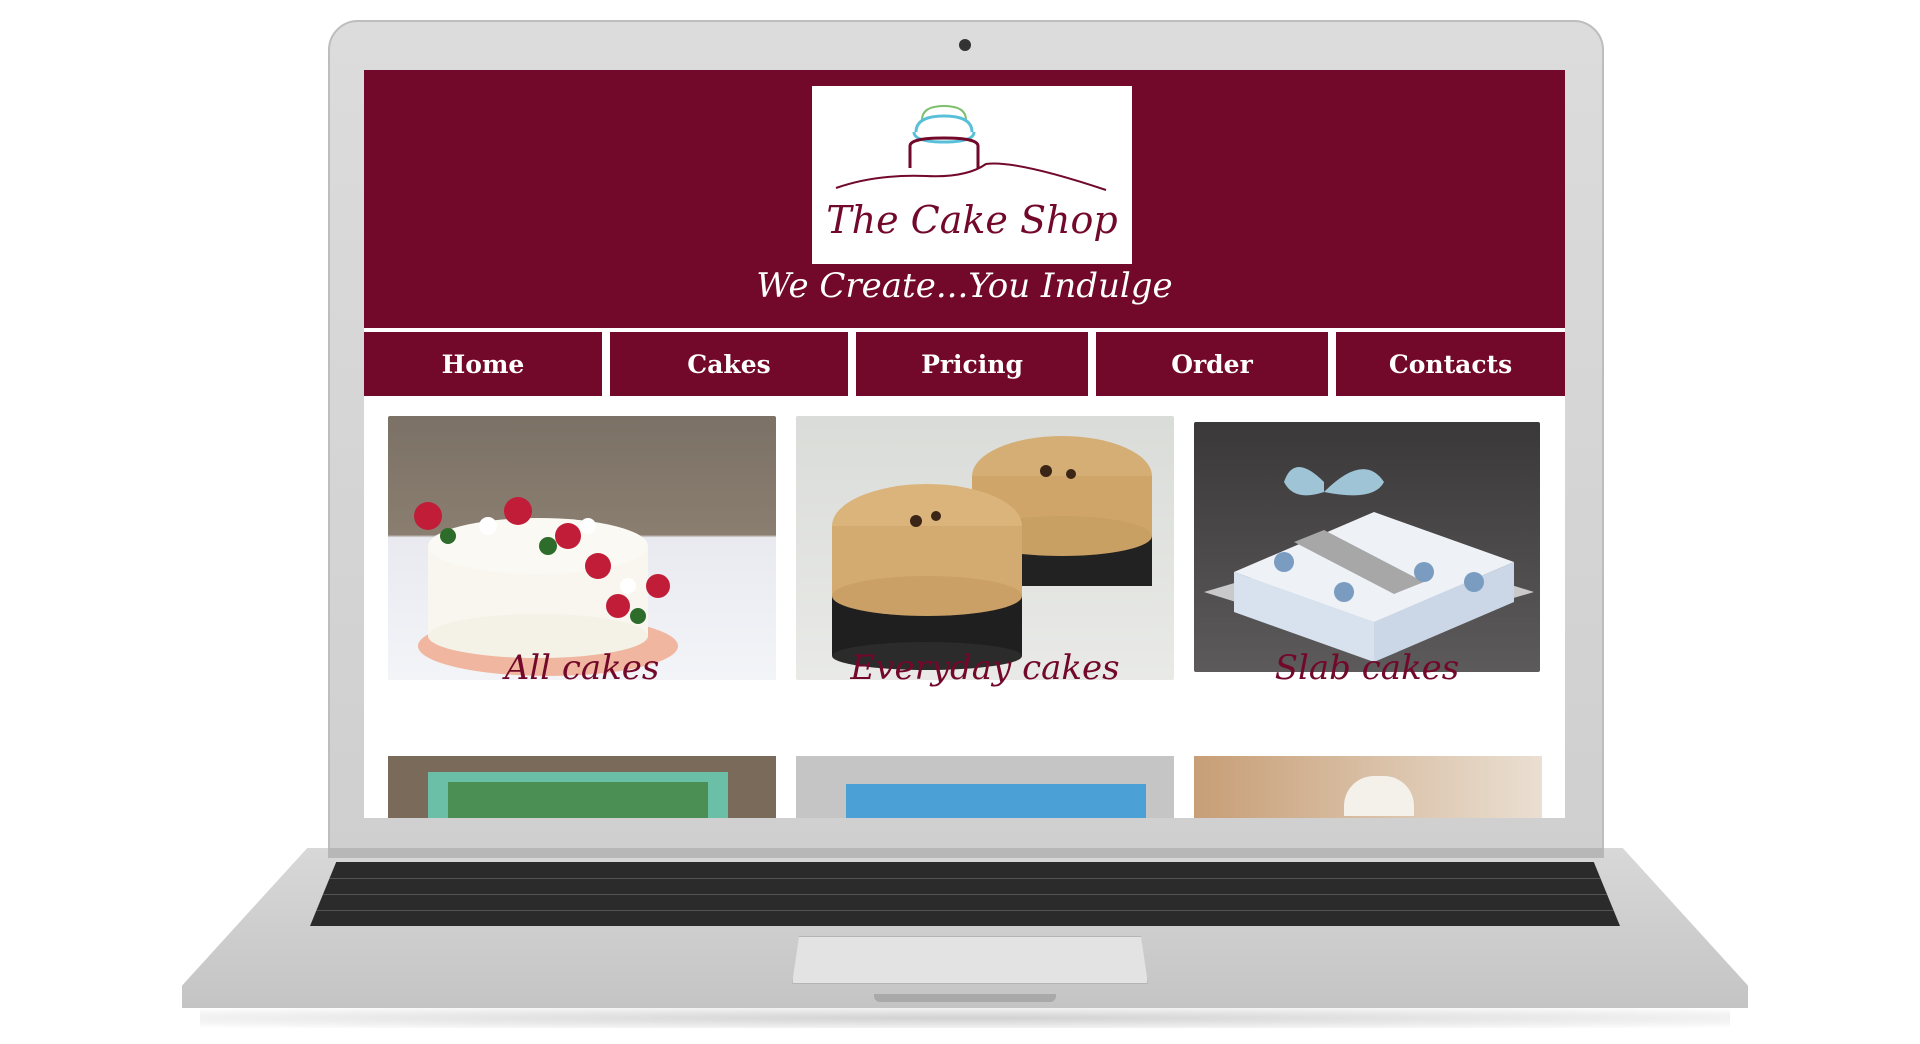 This screenshot has height=1044, width=1920. I want to click on site-logo: The Cake Shop, so click(972, 175).